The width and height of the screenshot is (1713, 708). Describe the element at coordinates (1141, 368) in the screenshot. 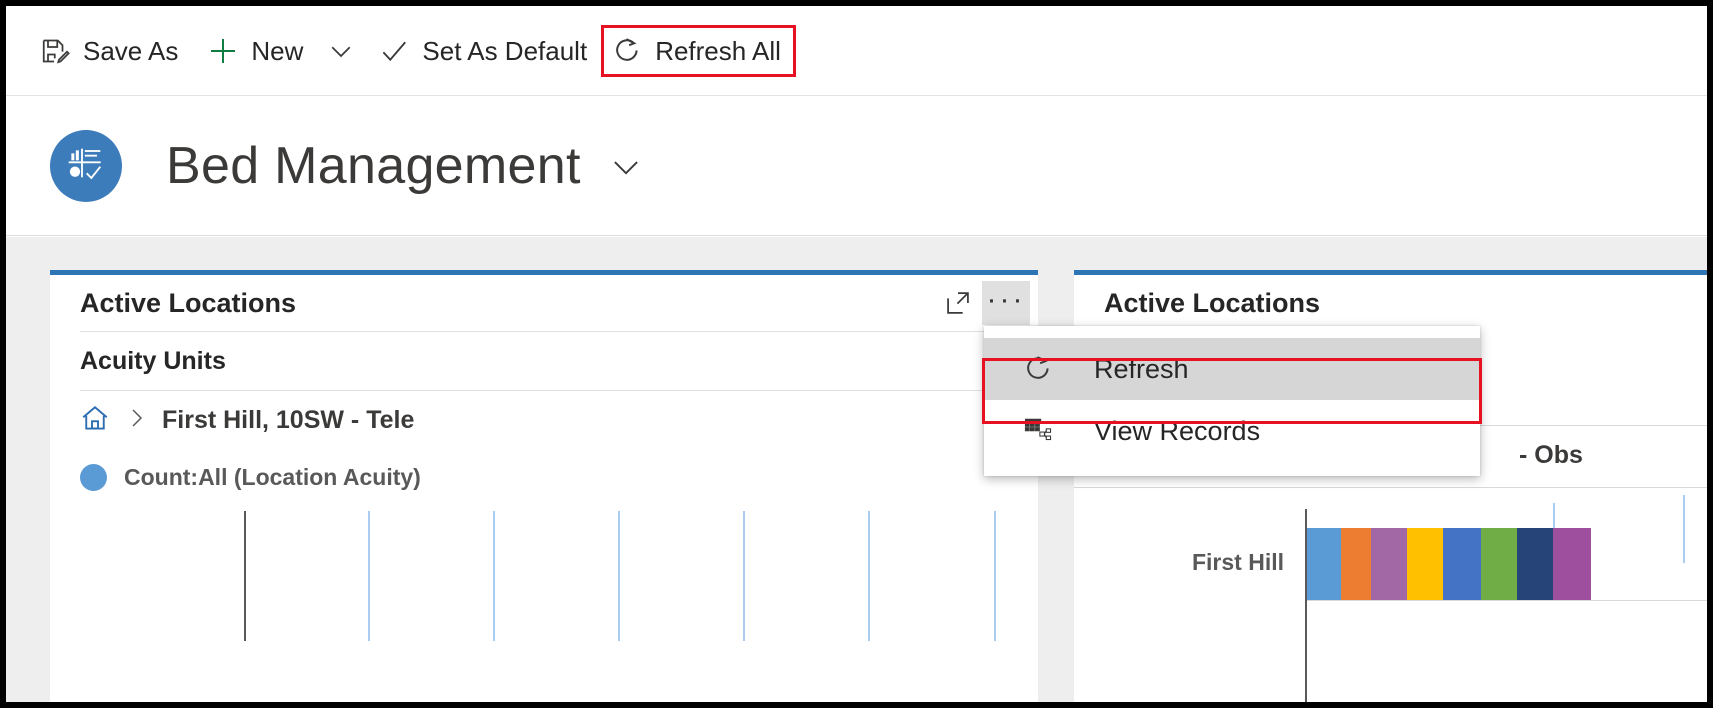

I see `menu-item-refresh-label: Refresh` at that location.